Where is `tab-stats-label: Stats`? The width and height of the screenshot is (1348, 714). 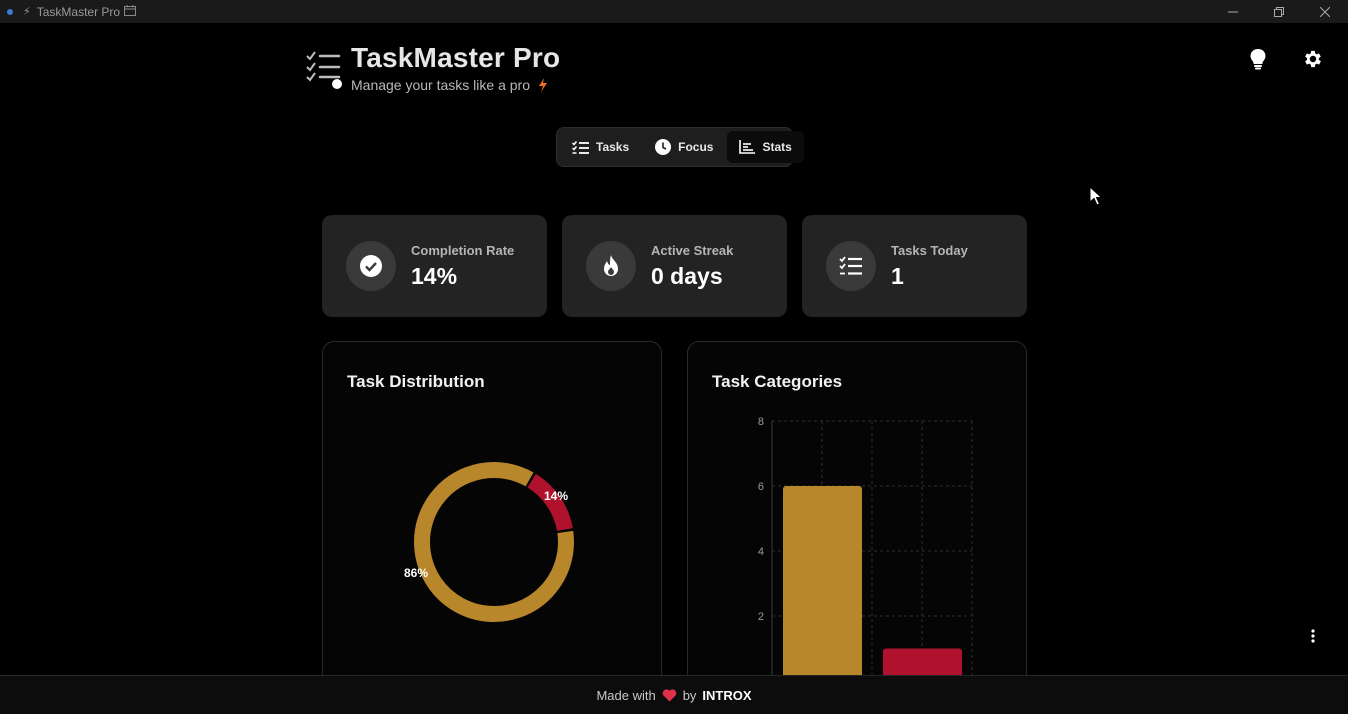
tab-stats-label: Stats is located at coordinates (777, 147).